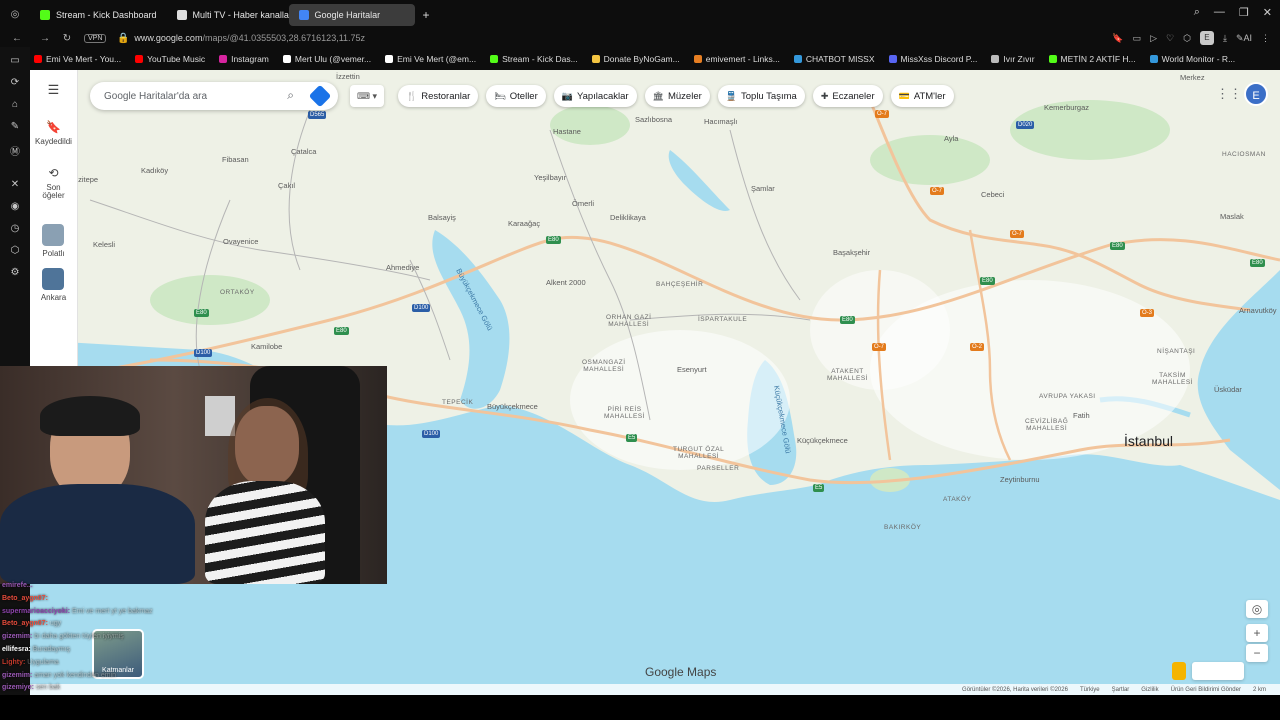 This screenshot has height=720, width=1280. I want to click on place-deliklikaya: Deliklikaya, so click(628, 217).